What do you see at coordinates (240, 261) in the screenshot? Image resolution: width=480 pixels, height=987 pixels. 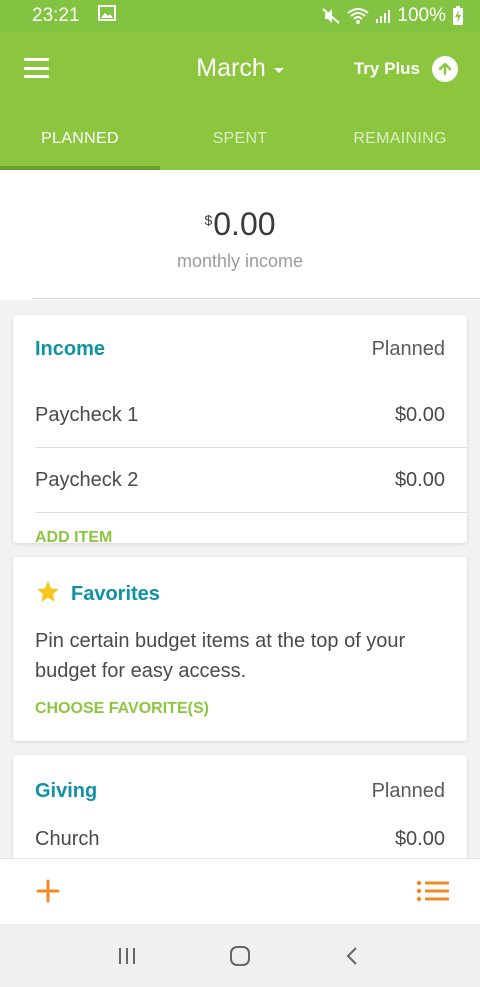 I see `summary-label: monthly income` at bounding box center [240, 261].